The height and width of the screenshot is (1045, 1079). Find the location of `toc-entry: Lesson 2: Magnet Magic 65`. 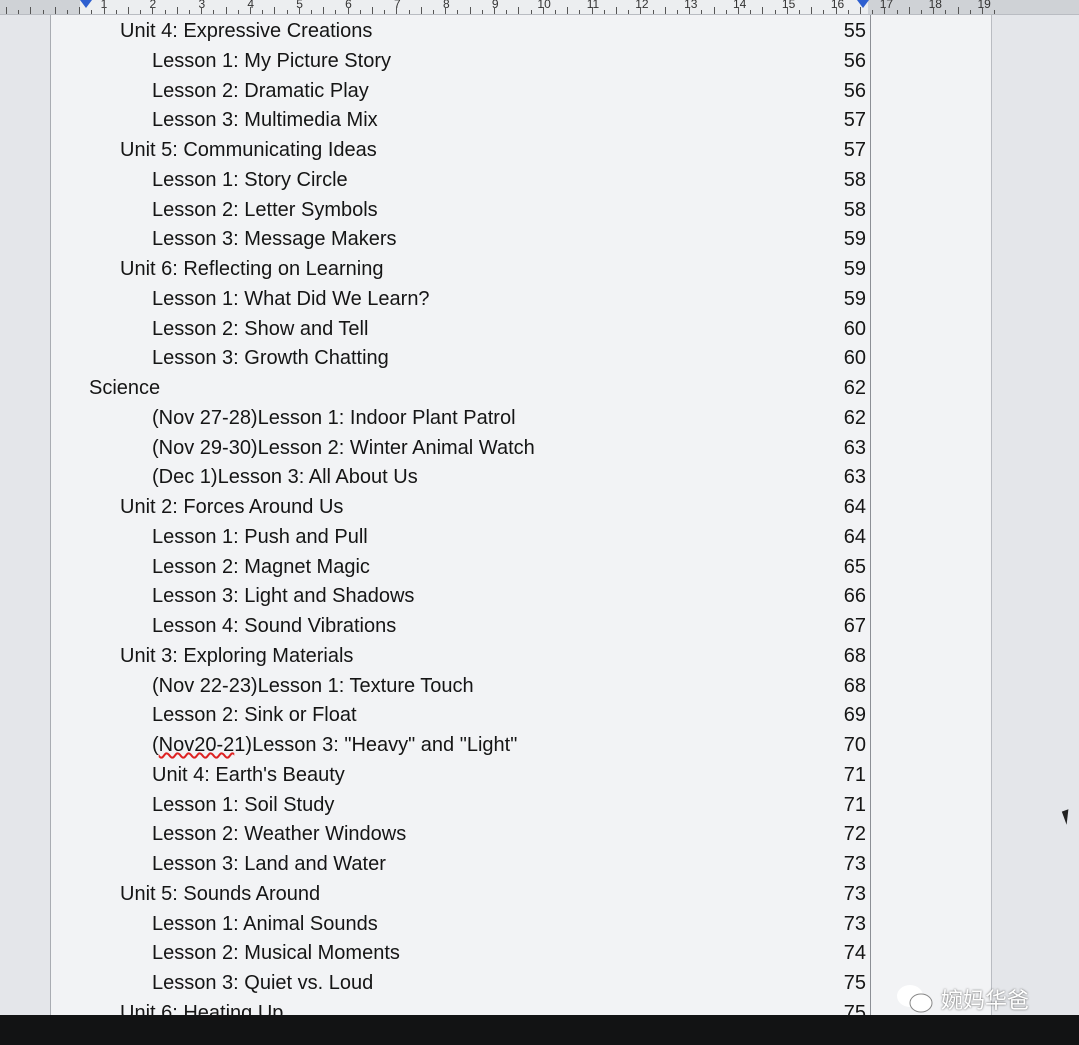

toc-entry: Lesson 2: Magnet Magic 65 is located at coordinates (435, 569).